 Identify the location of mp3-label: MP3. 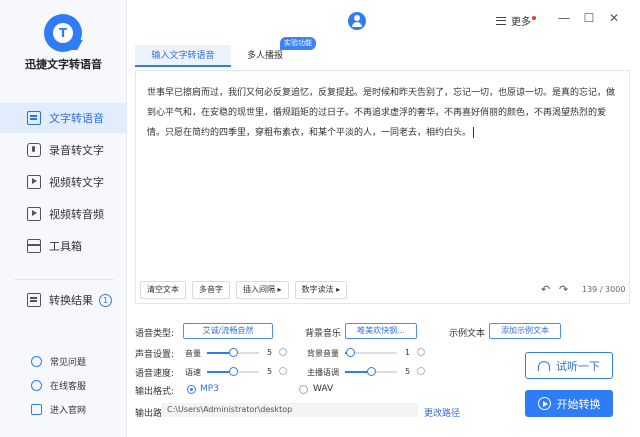
(209, 389).